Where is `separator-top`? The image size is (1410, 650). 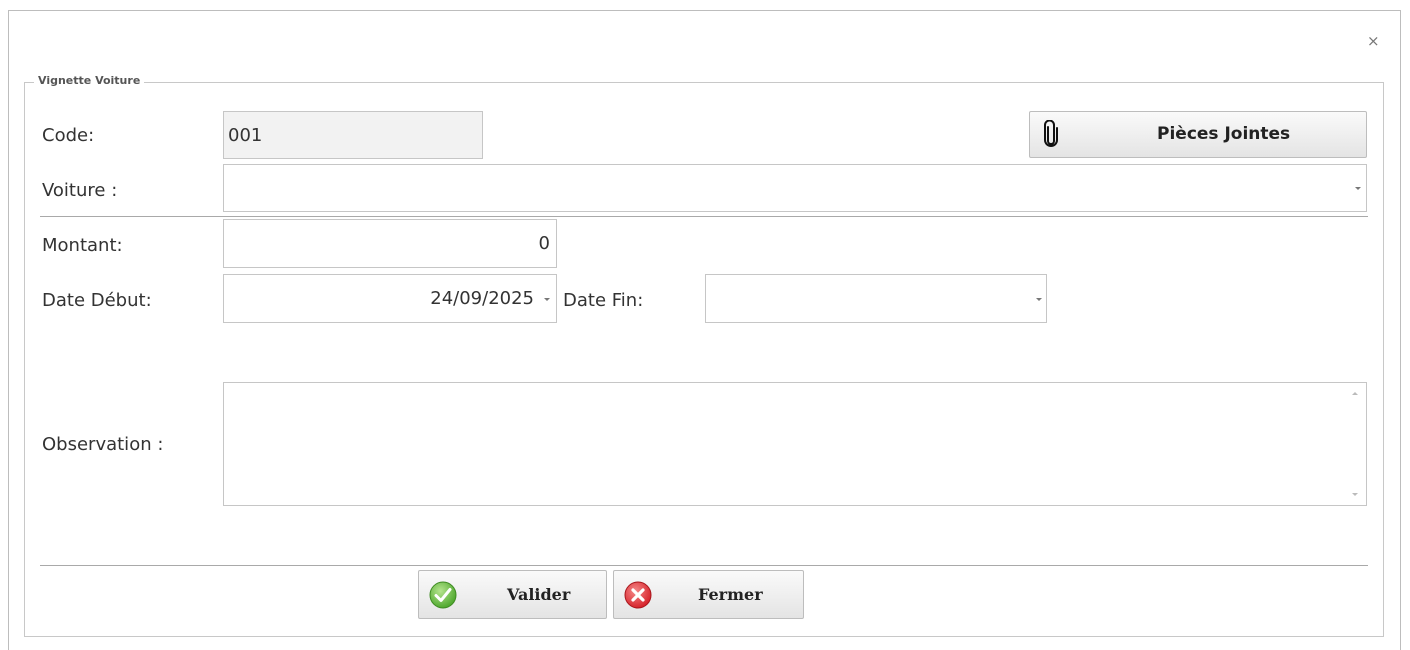 separator-top is located at coordinates (704, 216).